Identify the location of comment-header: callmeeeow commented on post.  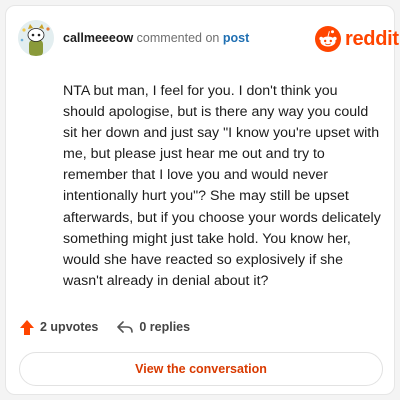
(156, 38).